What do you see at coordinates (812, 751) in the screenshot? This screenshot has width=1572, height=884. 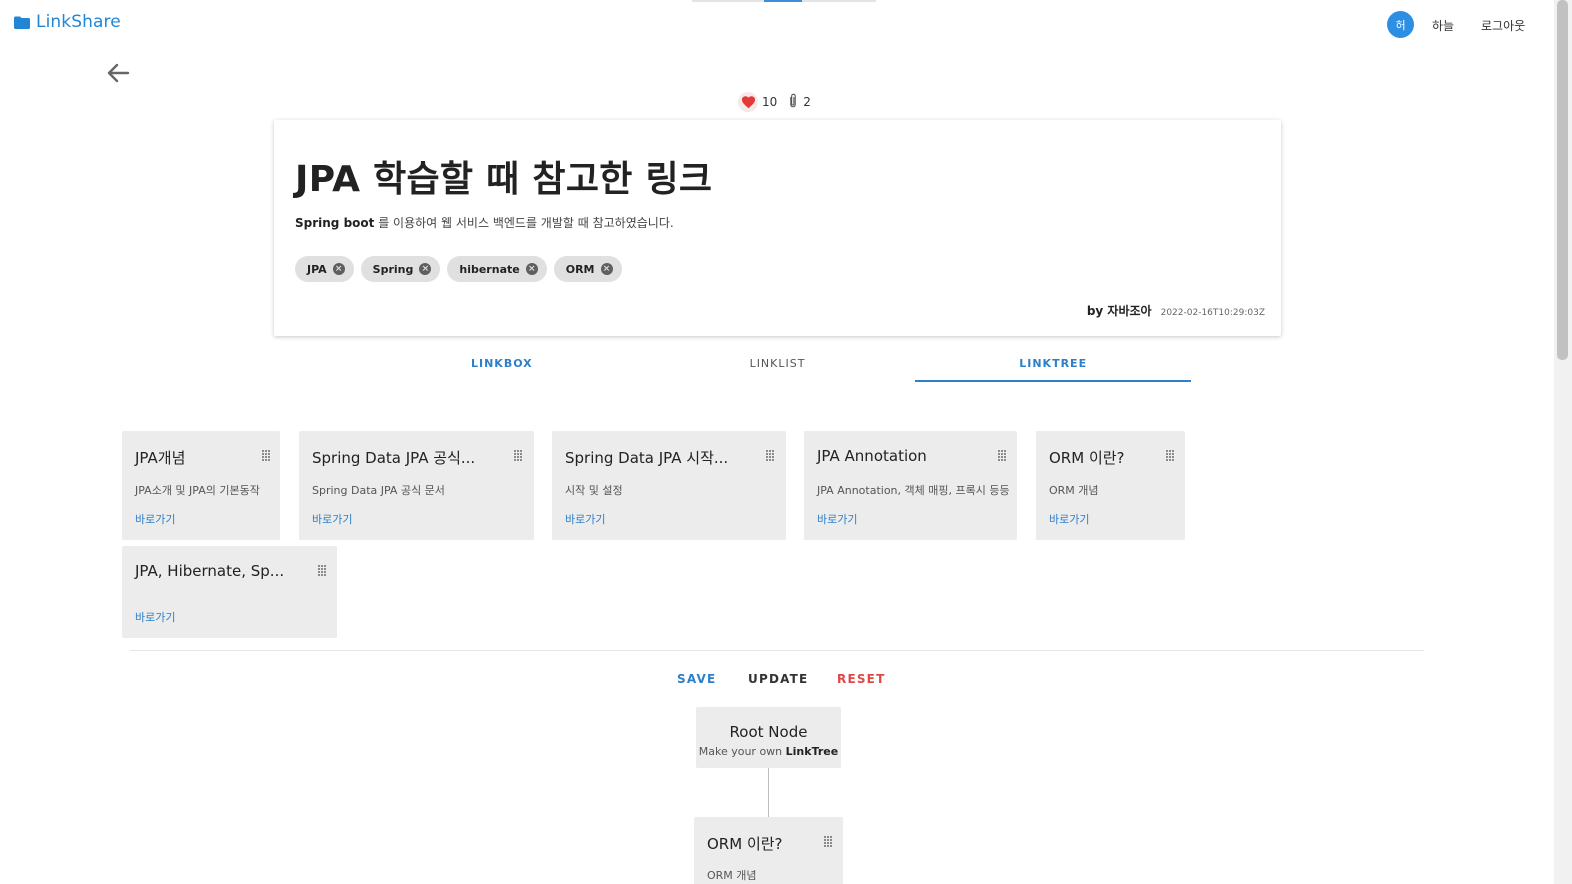 I see `root-node-subtitle-bold: LinkTree` at bounding box center [812, 751].